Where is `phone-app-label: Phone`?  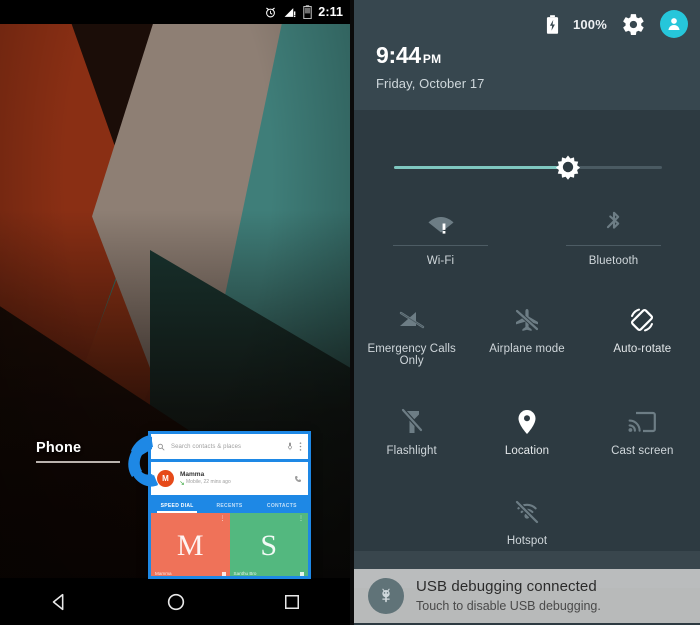 phone-app-label: Phone is located at coordinates (78, 451).